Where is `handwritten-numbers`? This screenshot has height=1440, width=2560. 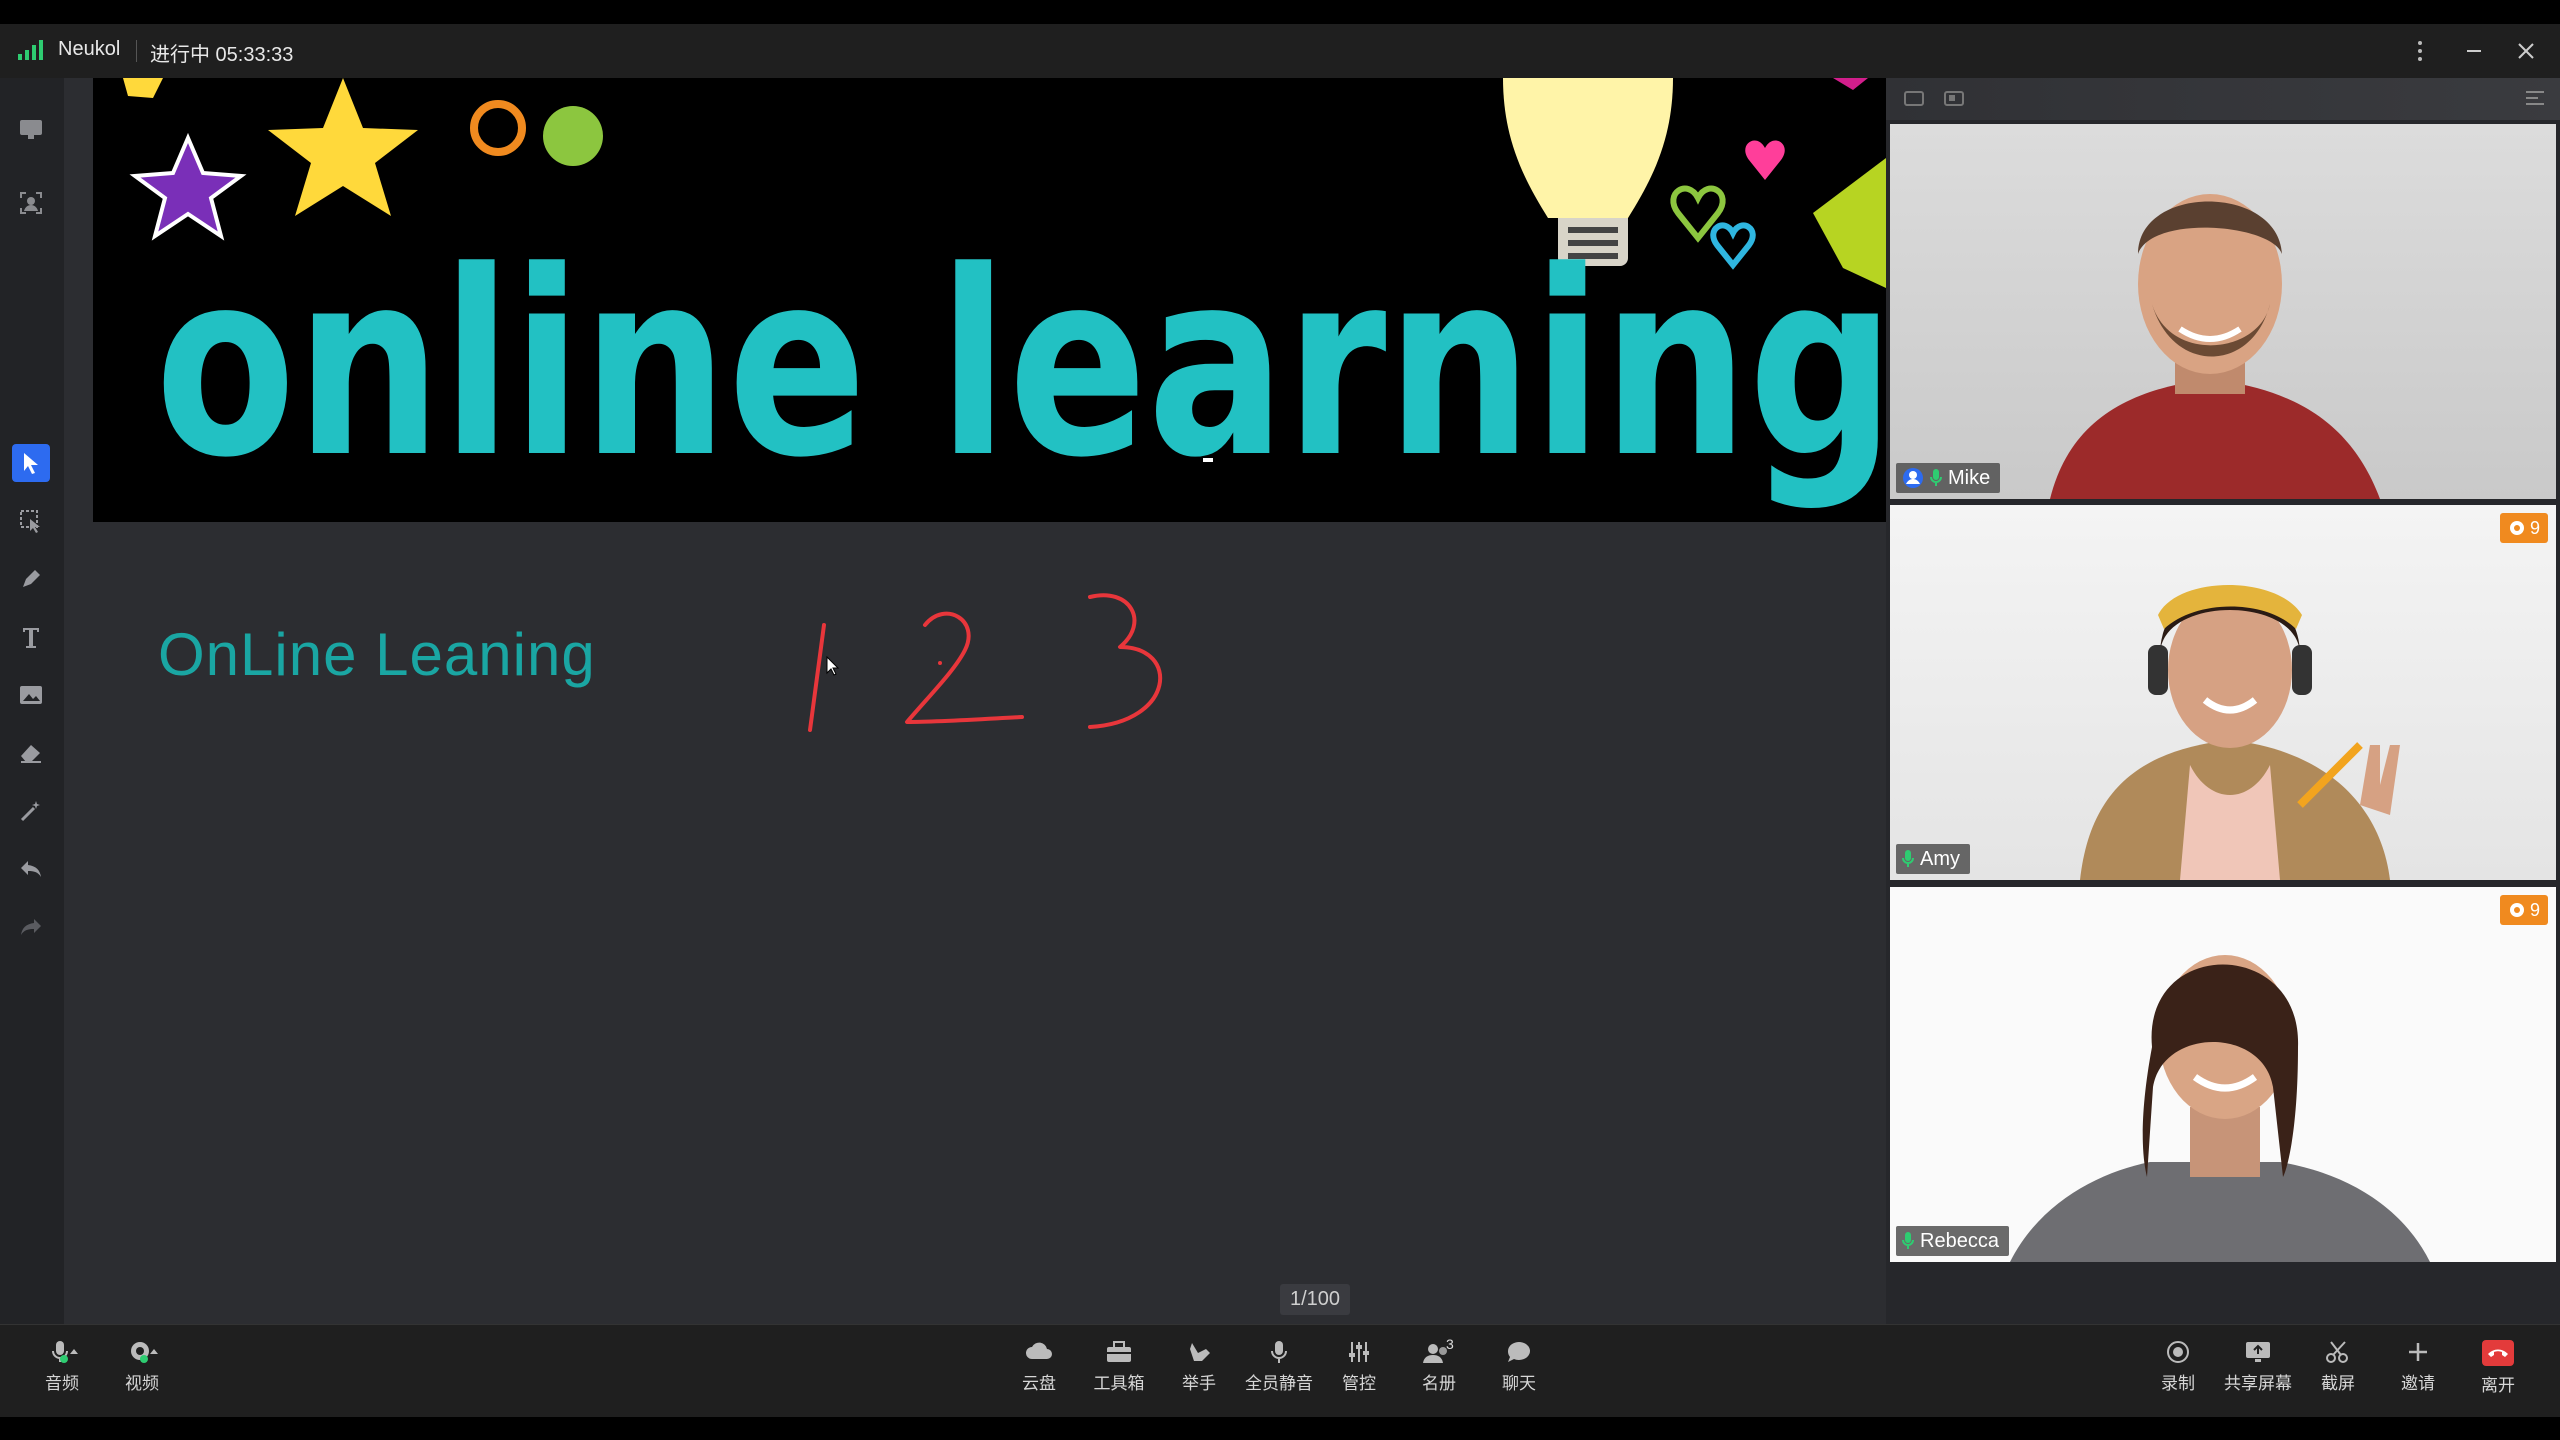
handwritten-numbers is located at coordinates (985, 662).